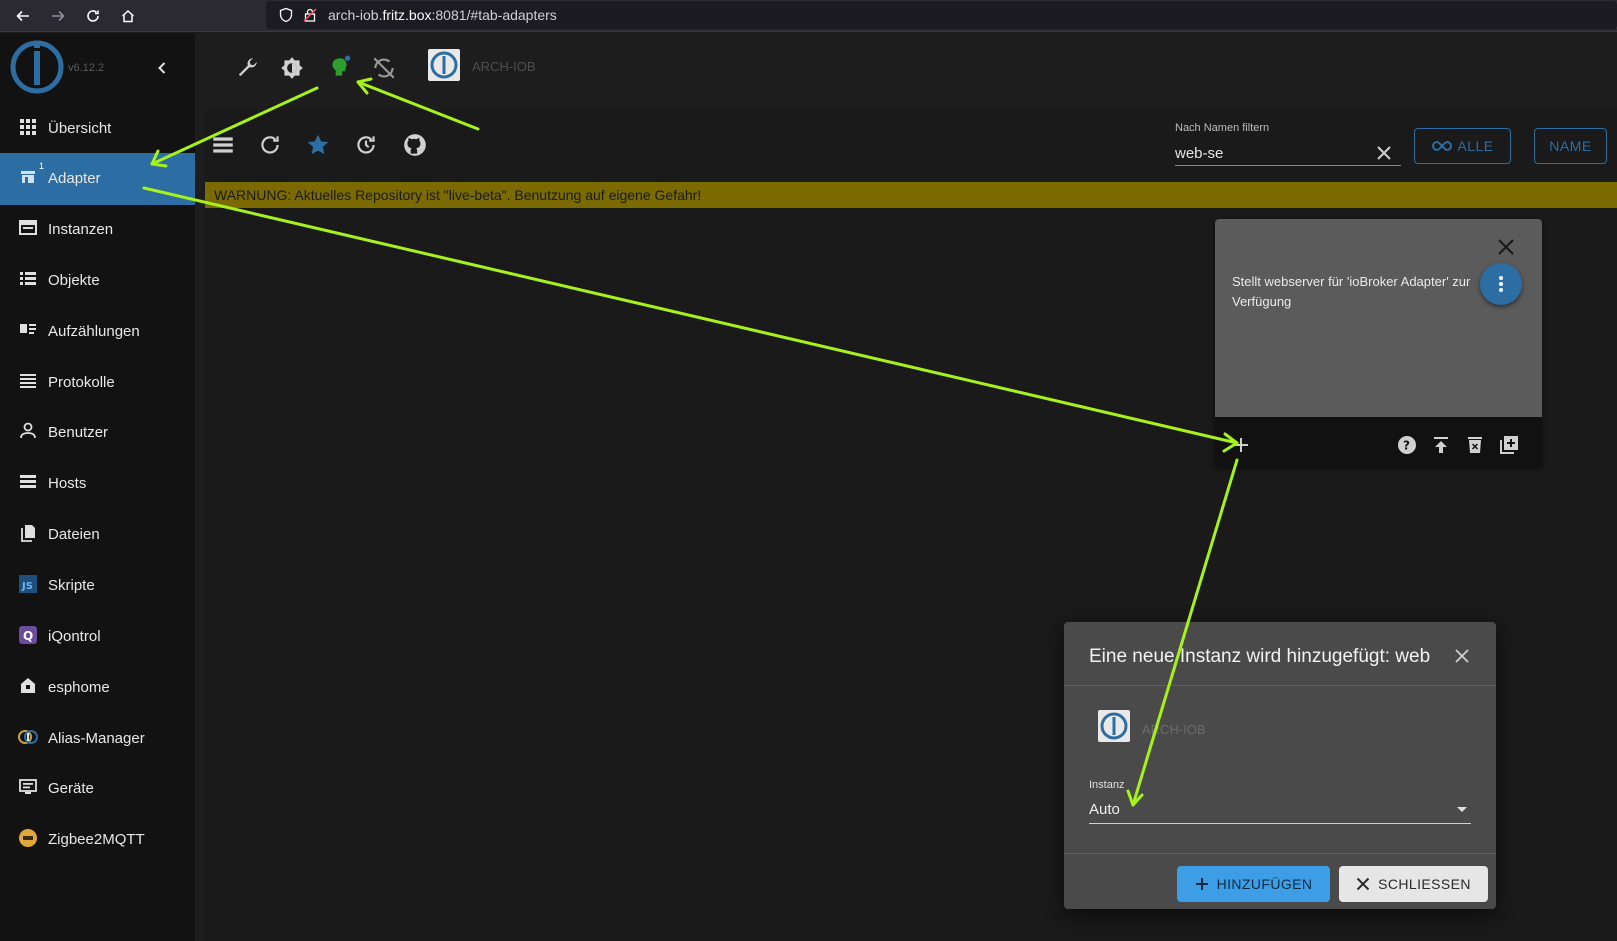 The height and width of the screenshot is (941, 1617). Describe the element at coordinates (23, 16) in the screenshot. I see `back-icon` at that location.